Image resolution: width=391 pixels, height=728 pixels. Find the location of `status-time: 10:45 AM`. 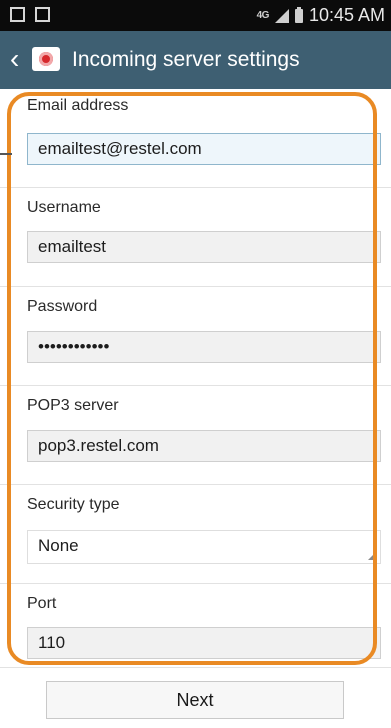

status-time: 10:45 AM is located at coordinates (346, 15).